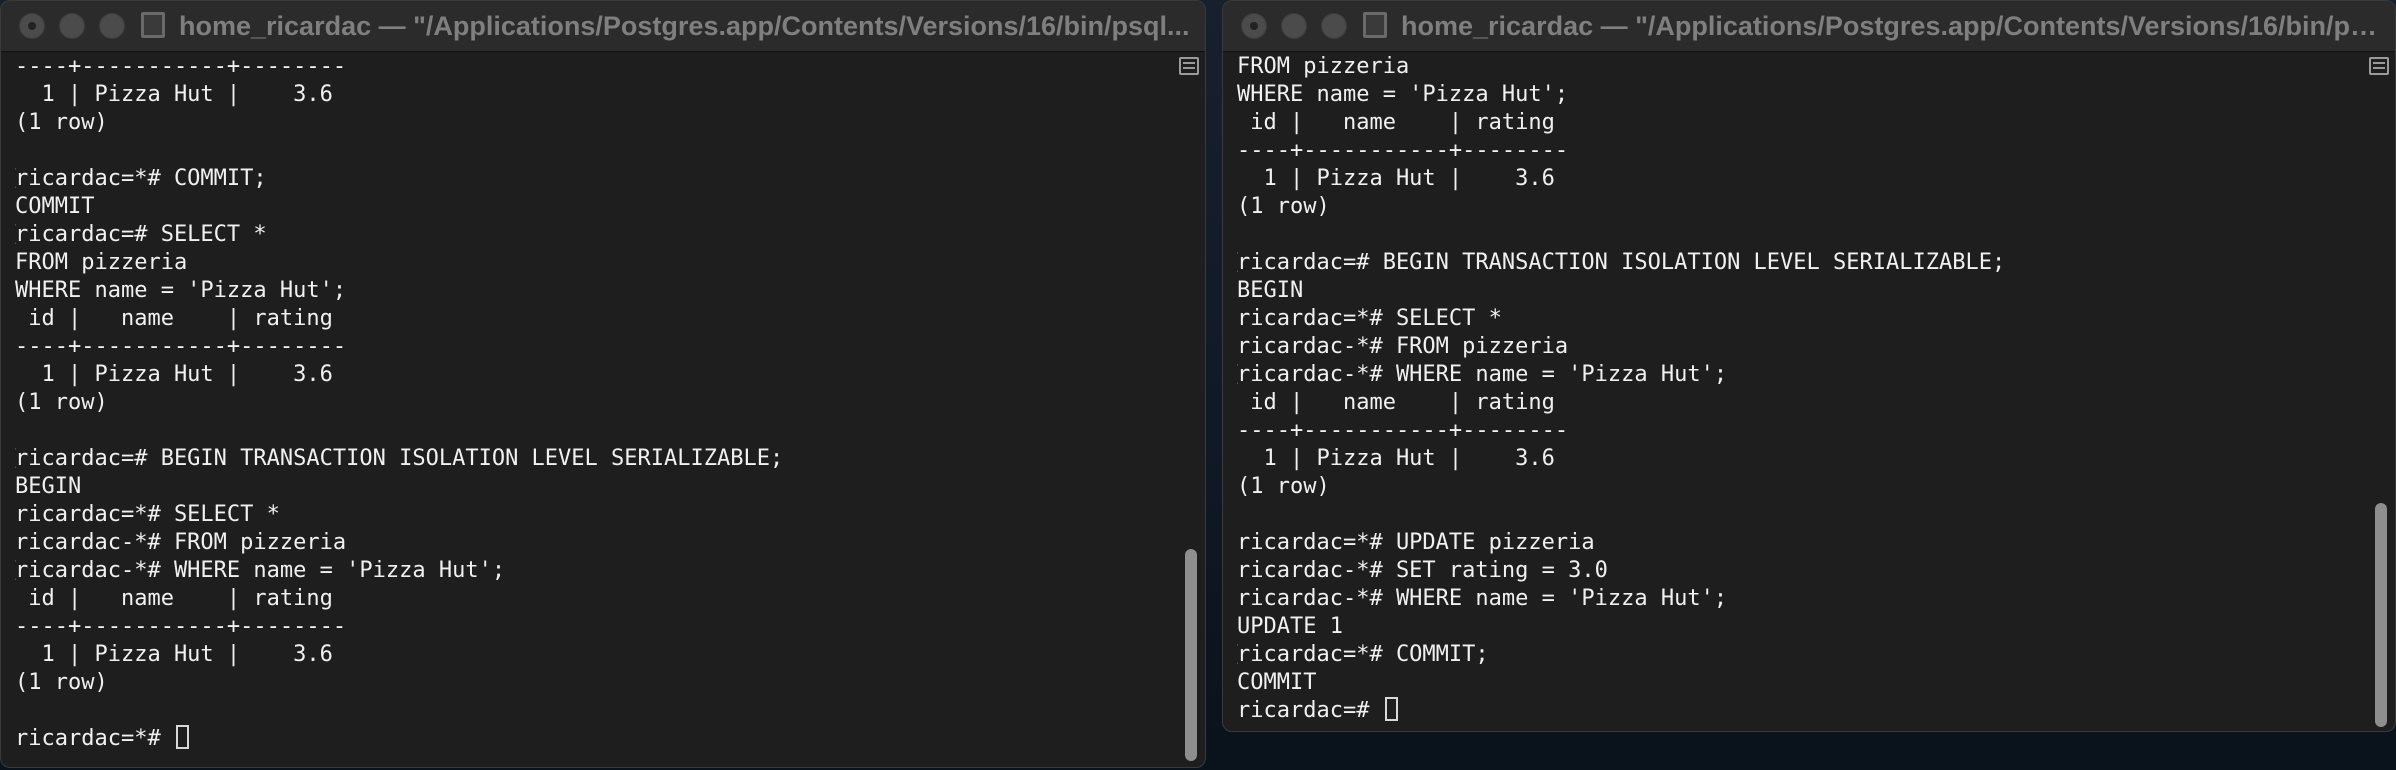 The height and width of the screenshot is (770, 2396). I want to click on terminal-line: ricardac=# SELECT *, so click(141, 234).